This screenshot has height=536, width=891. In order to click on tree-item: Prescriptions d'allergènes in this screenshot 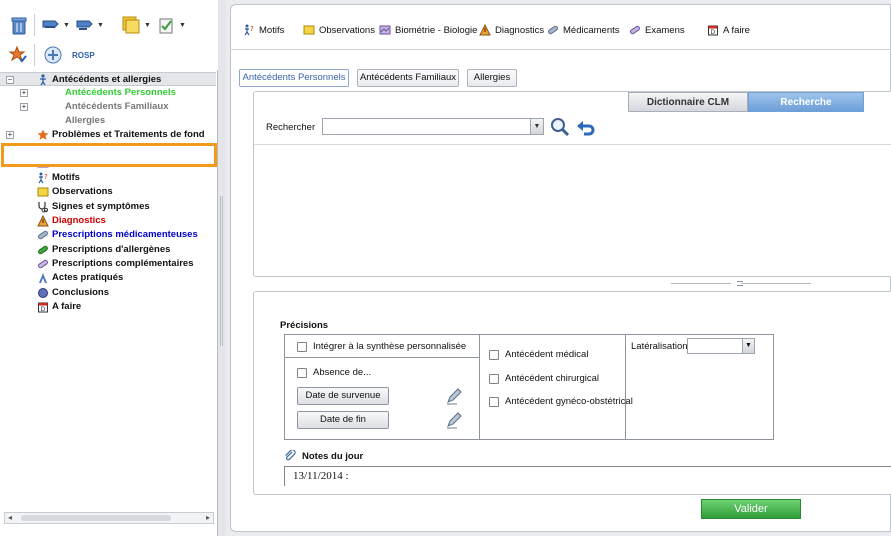, I will do `click(108, 250)`.